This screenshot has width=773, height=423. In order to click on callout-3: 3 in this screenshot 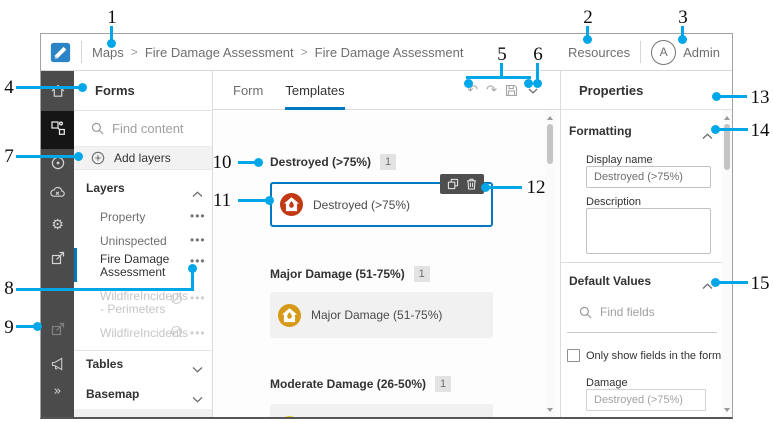, I will do `click(683, 17)`.